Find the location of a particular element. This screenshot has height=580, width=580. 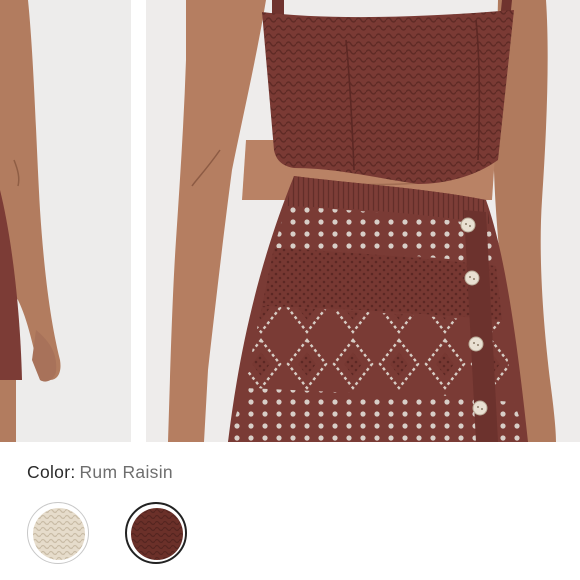

color-label: Color: is located at coordinates (51, 472).